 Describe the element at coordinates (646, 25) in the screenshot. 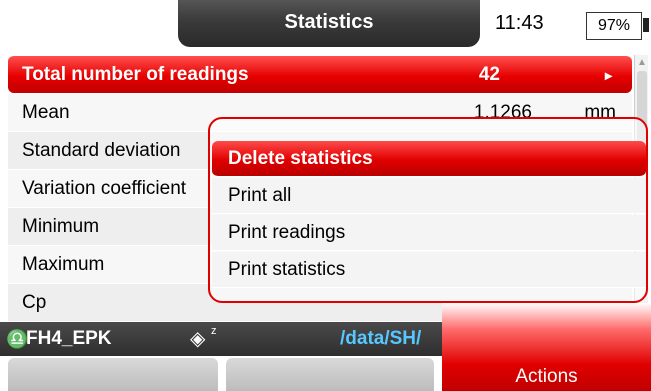

I see `battery-icon` at that location.